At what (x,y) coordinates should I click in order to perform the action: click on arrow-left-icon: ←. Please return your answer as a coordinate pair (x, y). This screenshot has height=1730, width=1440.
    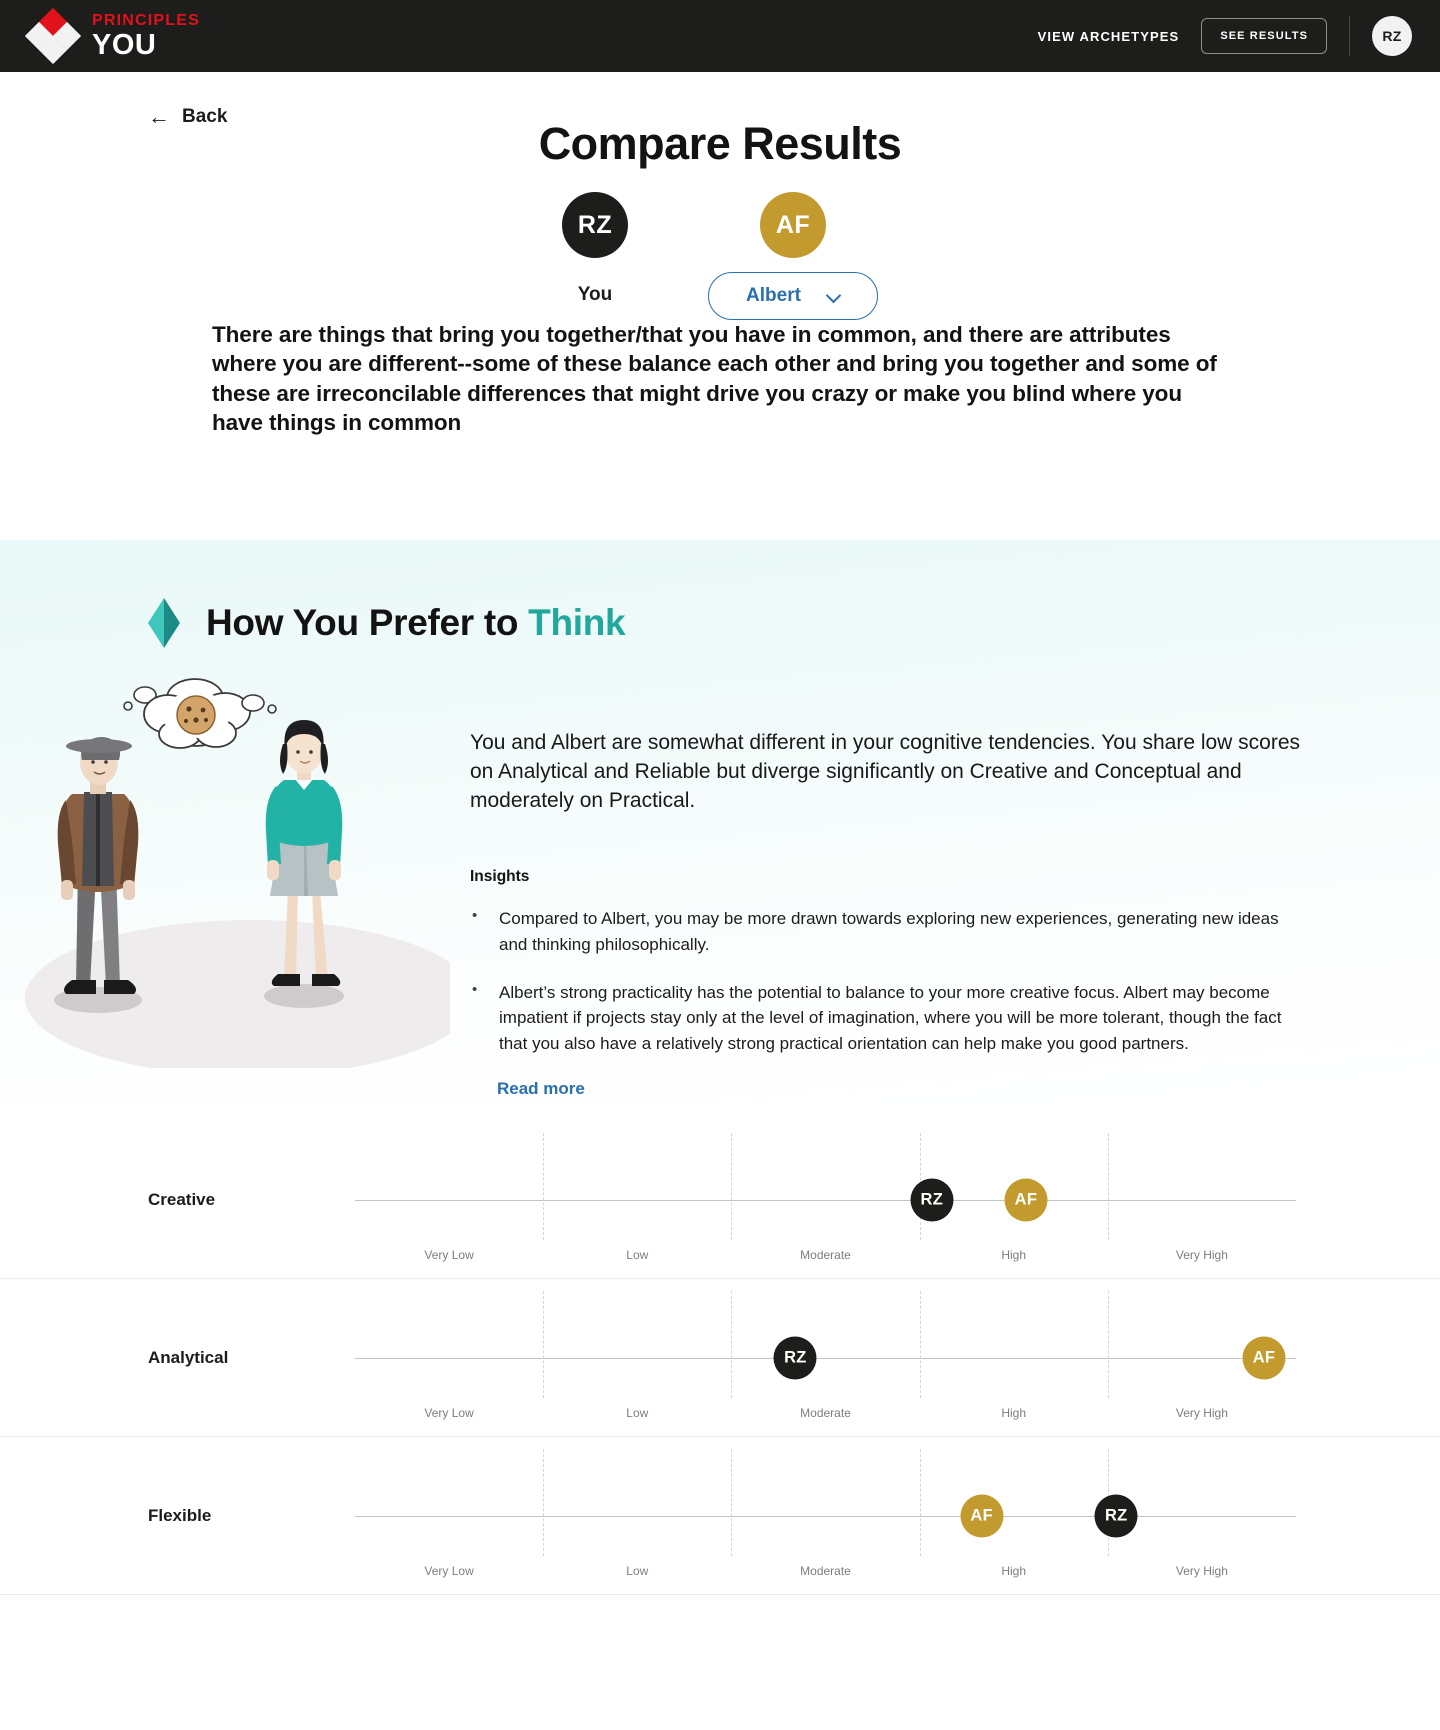
    Looking at the image, I should click on (159, 116).